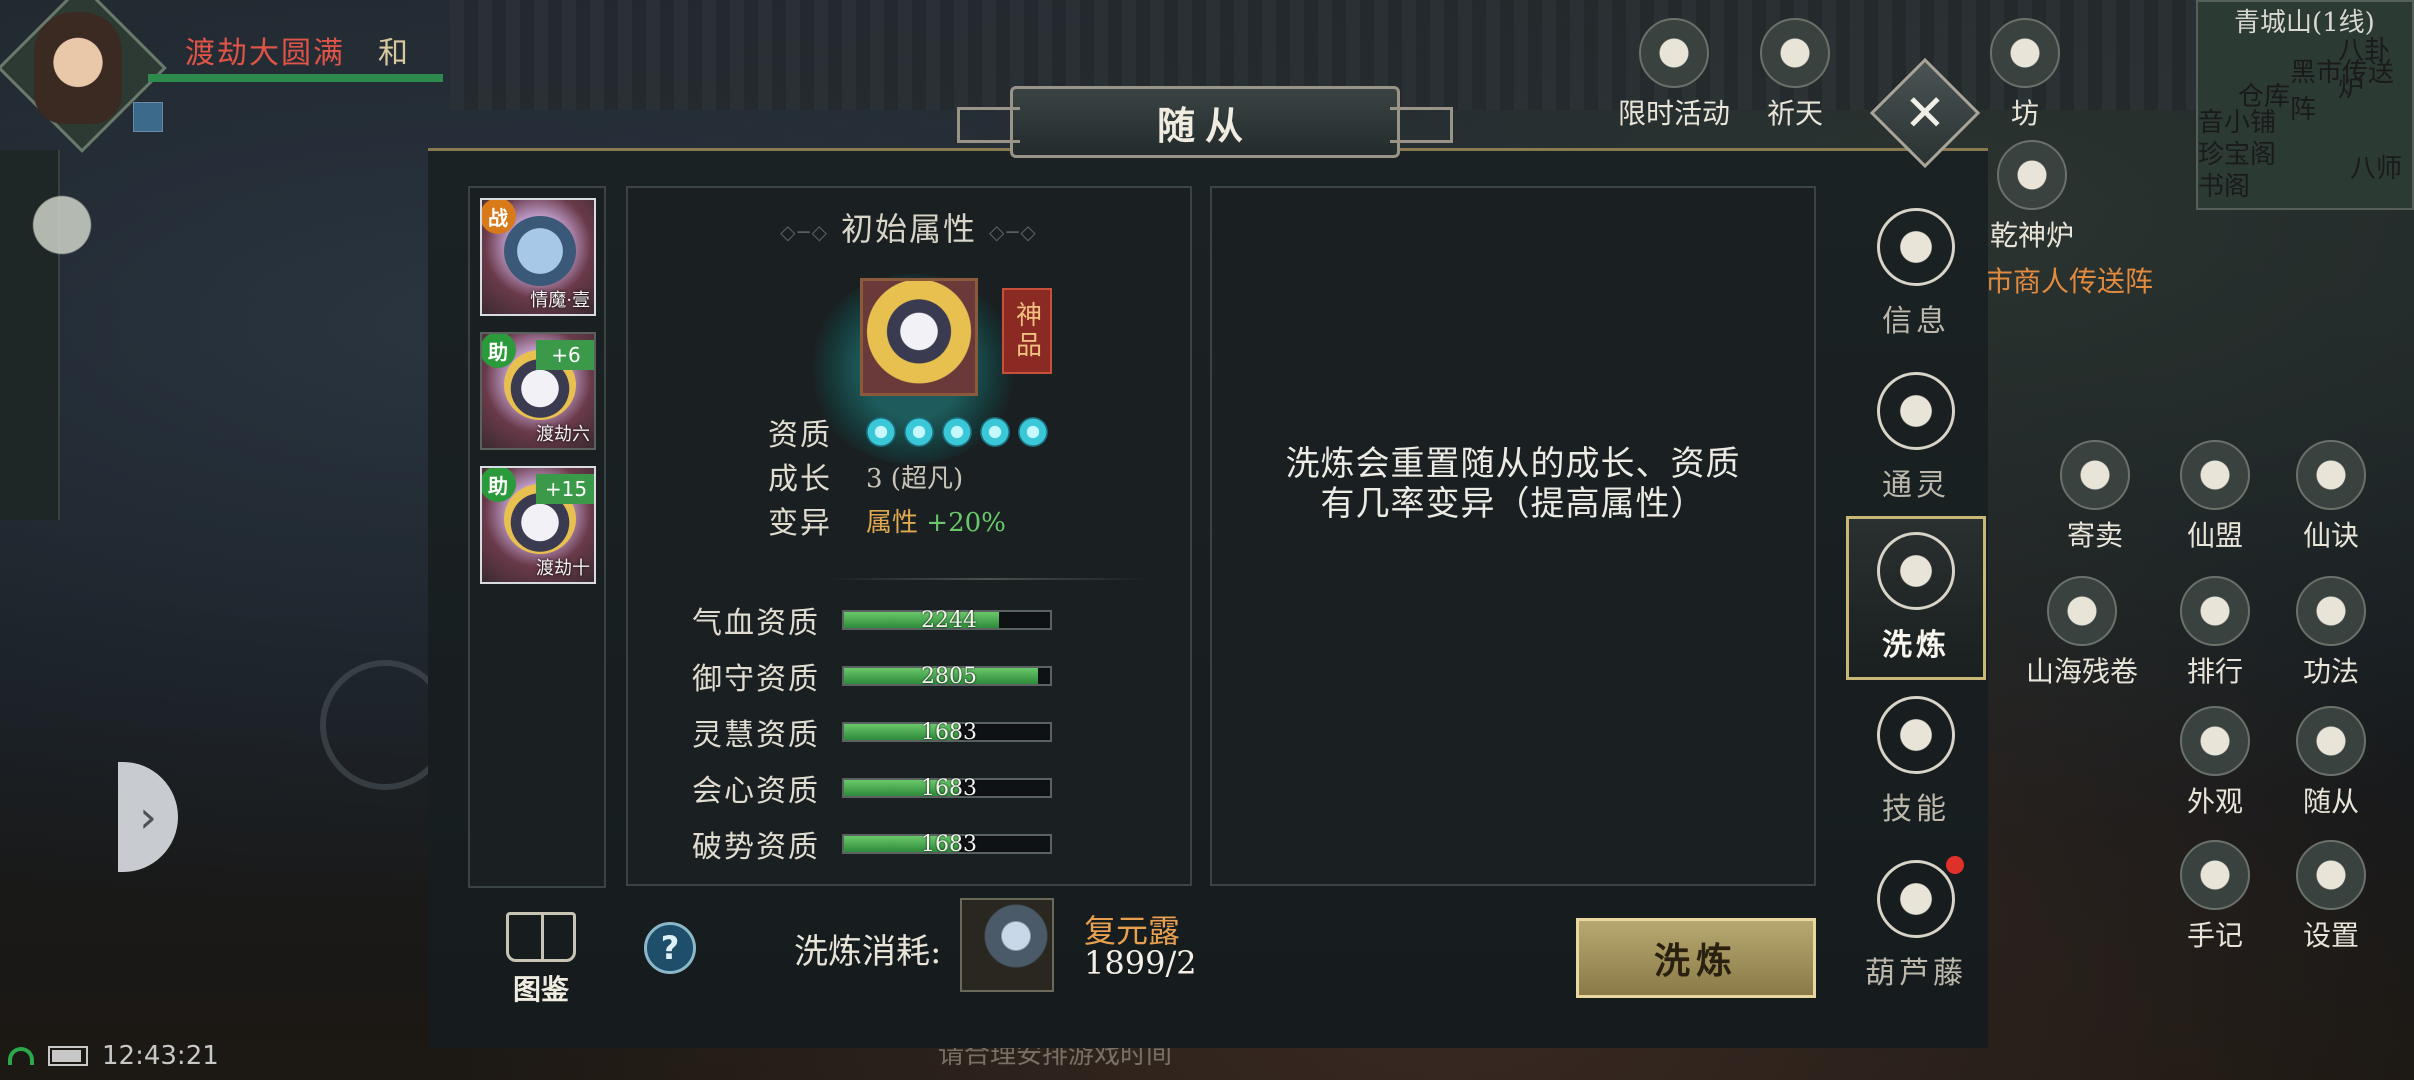 The image size is (2414, 1080). What do you see at coordinates (909, 227) in the screenshot?
I see `section-title: 初始属性` at bounding box center [909, 227].